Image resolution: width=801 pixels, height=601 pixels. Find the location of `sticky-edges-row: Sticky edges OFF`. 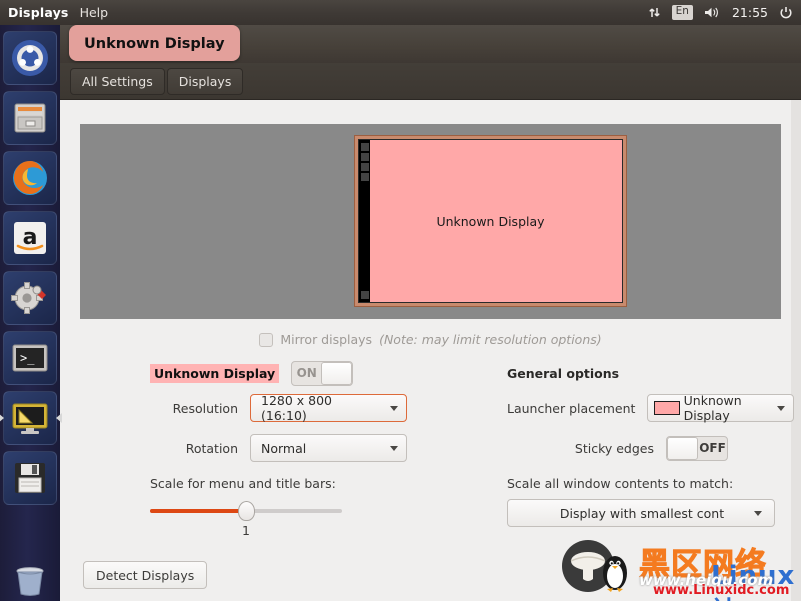

sticky-edges-row: Sticky edges OFF is located at coordinates (652, 448).